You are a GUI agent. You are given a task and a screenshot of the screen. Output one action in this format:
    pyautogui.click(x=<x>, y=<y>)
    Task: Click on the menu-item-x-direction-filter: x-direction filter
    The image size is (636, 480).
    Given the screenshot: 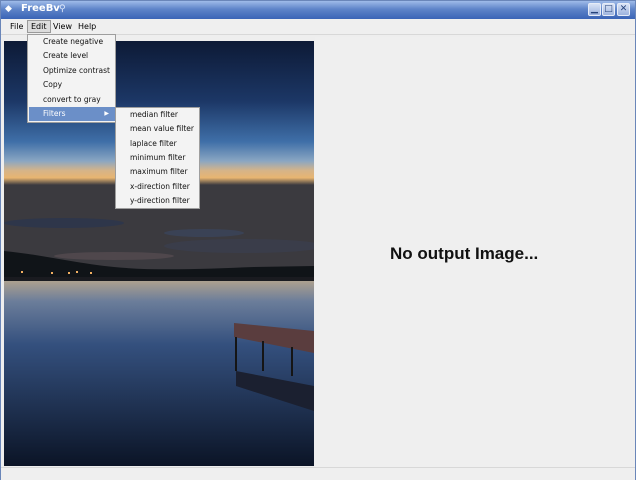 What is the action you would take?
    pyautogui.click(x=158, y=187)
    